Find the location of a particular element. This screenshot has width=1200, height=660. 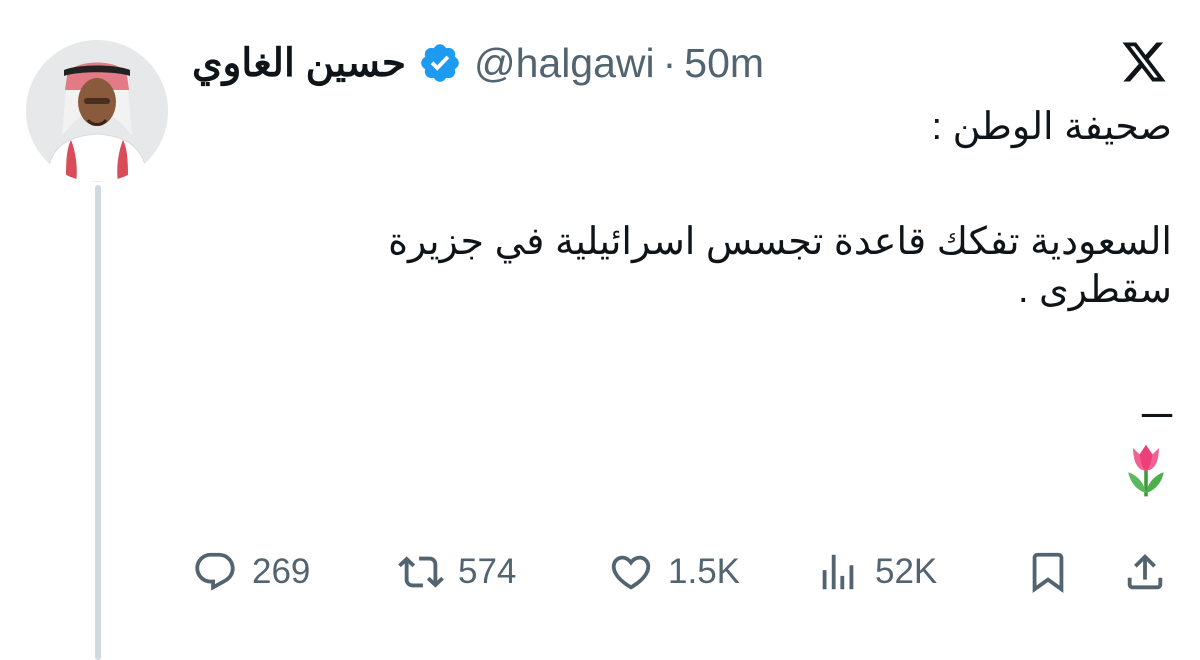

views-count: 52K is located at coordinates (906, 571).